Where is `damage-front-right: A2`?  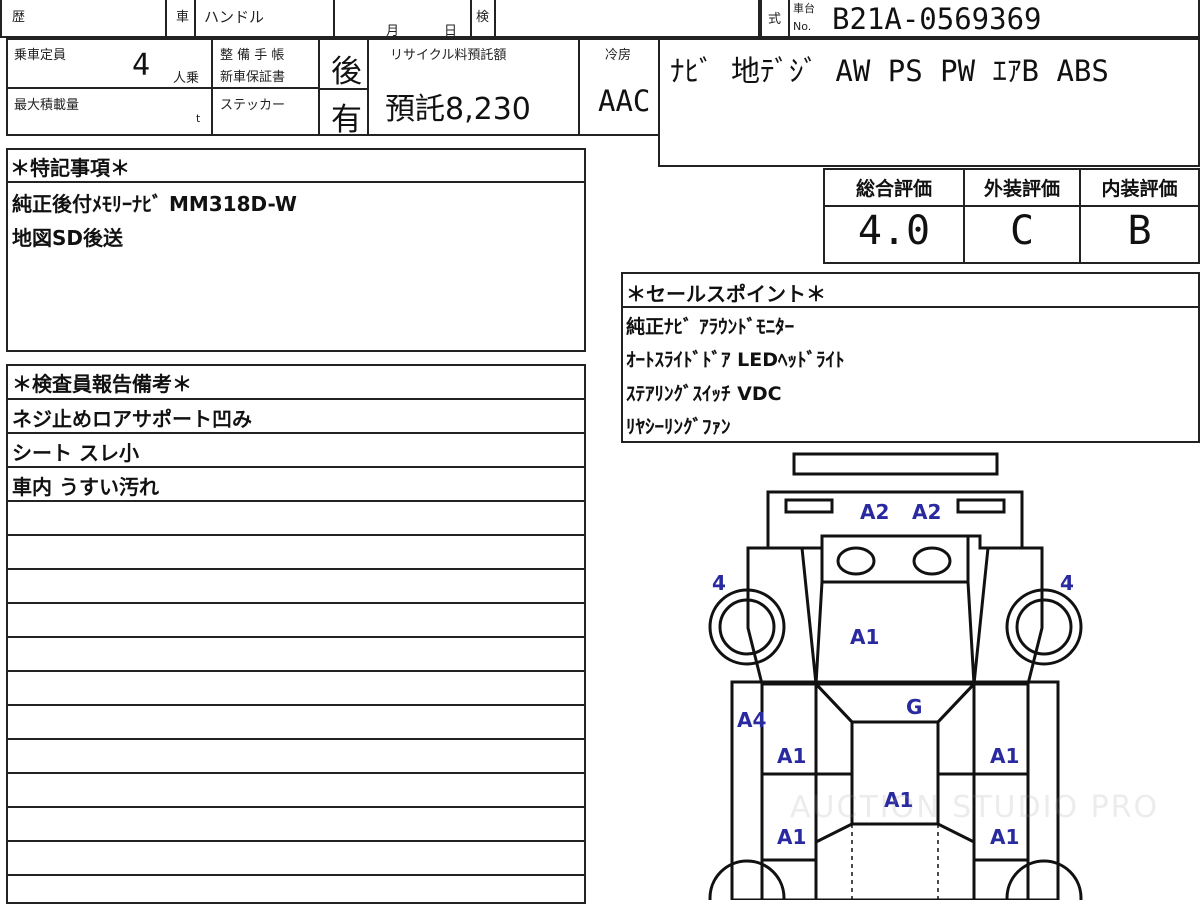 damage-front-right: A2 is located at coordinates (927, 512).